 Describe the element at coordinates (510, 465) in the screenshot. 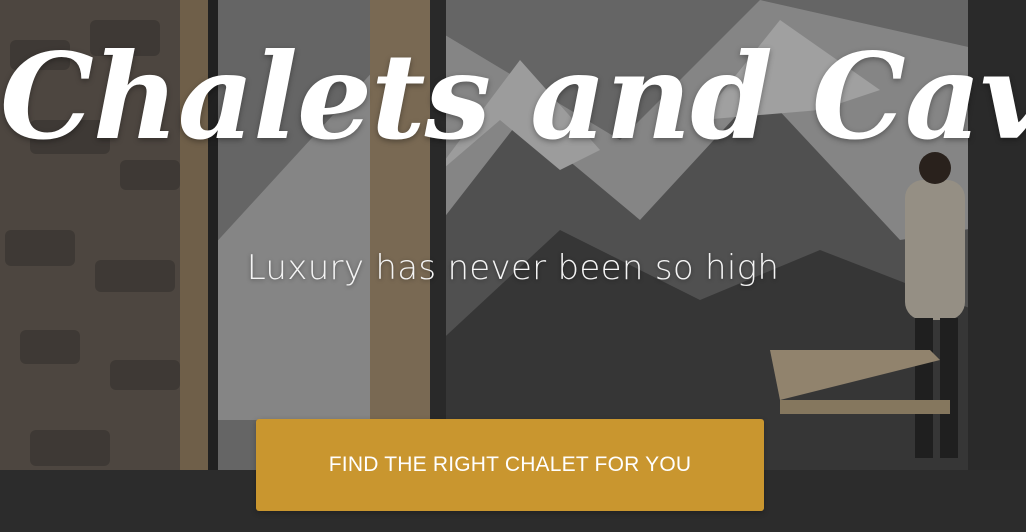

I see `find-chalet-button: FIND THE RIGHT CHALET FOR YOU` at that location.